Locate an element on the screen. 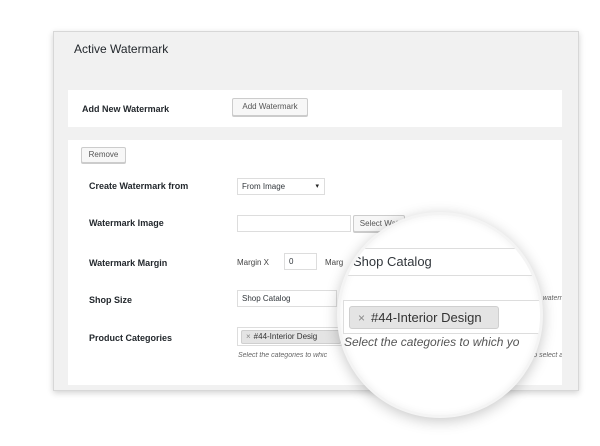  magnified-category-tag: × #44-Interior Design is located at coordinates (424, 317).